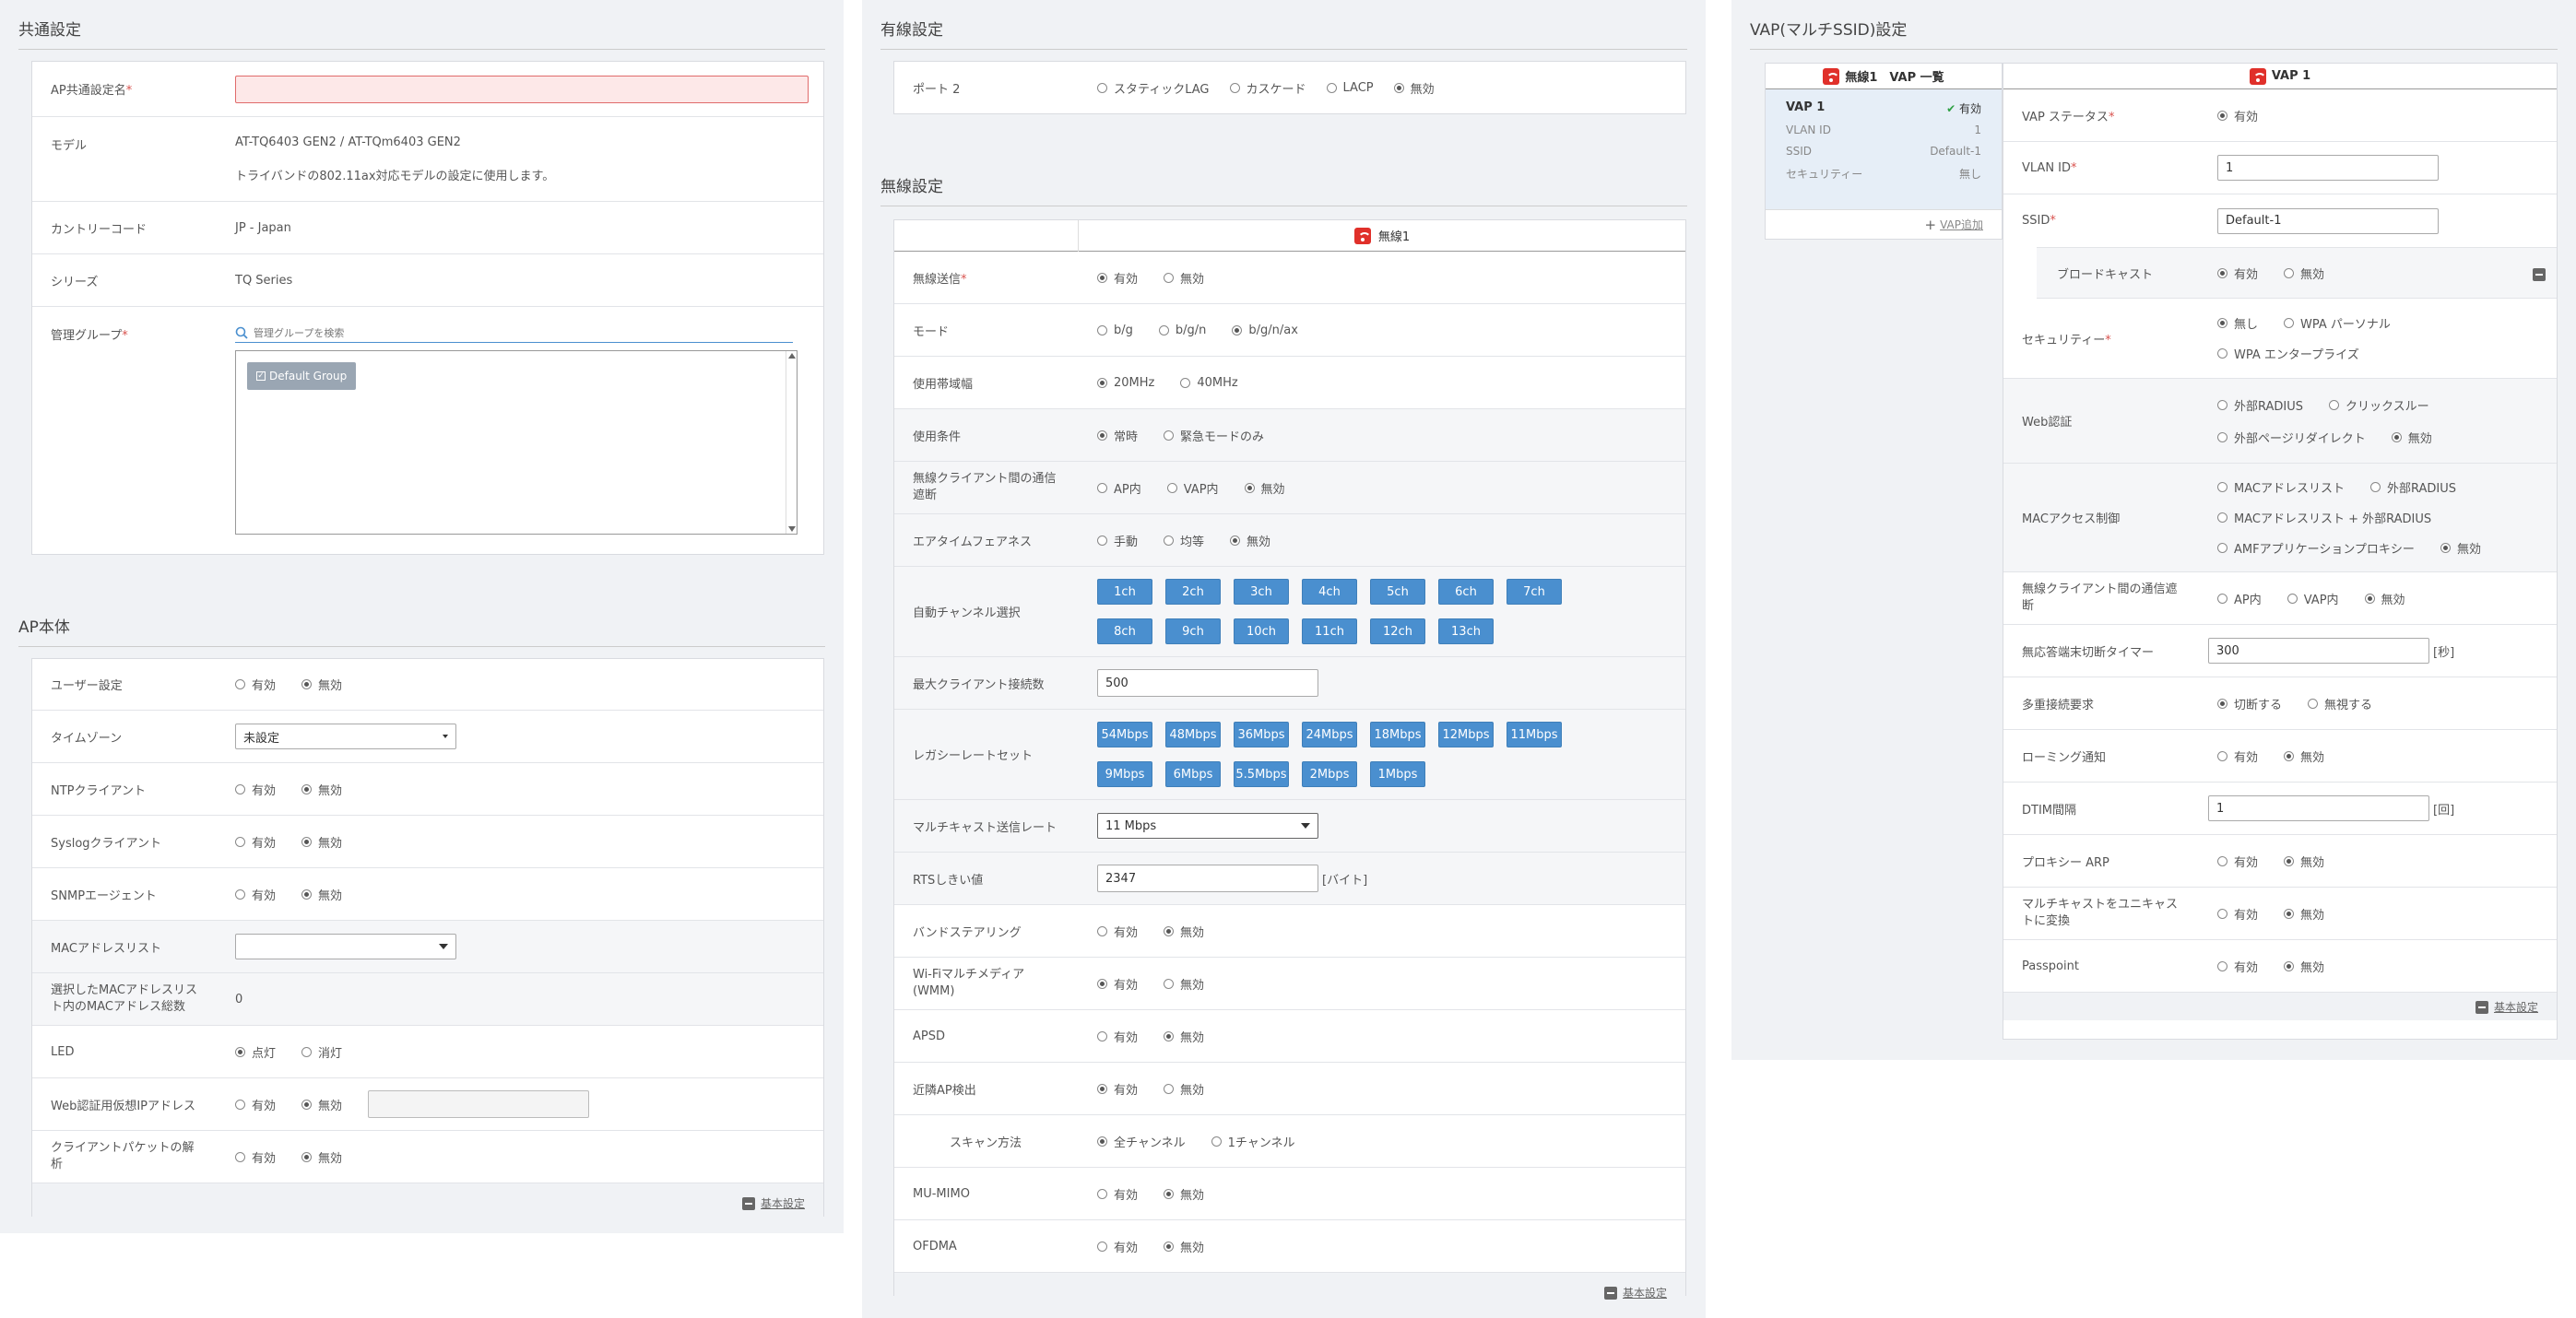 The height and width of the screenshot is (1318, 2576). I want to click on packet-on-radio: 有効, so click(255, 1157).